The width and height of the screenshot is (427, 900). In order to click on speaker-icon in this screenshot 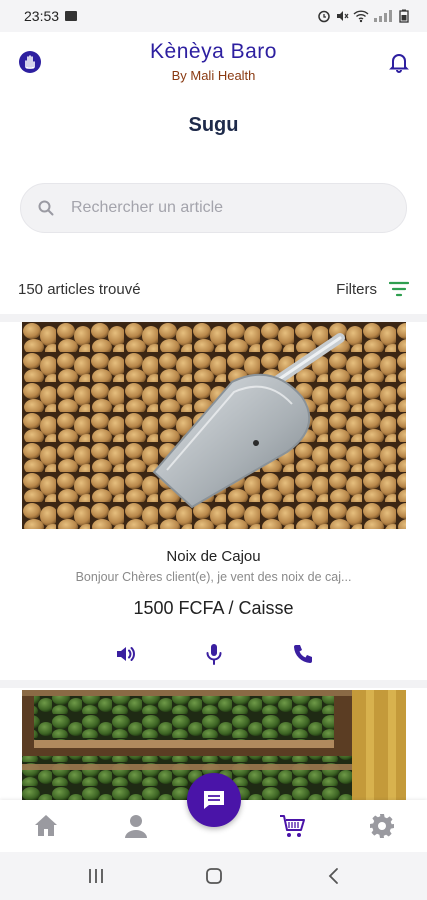, I will do `click(126, 654)`.